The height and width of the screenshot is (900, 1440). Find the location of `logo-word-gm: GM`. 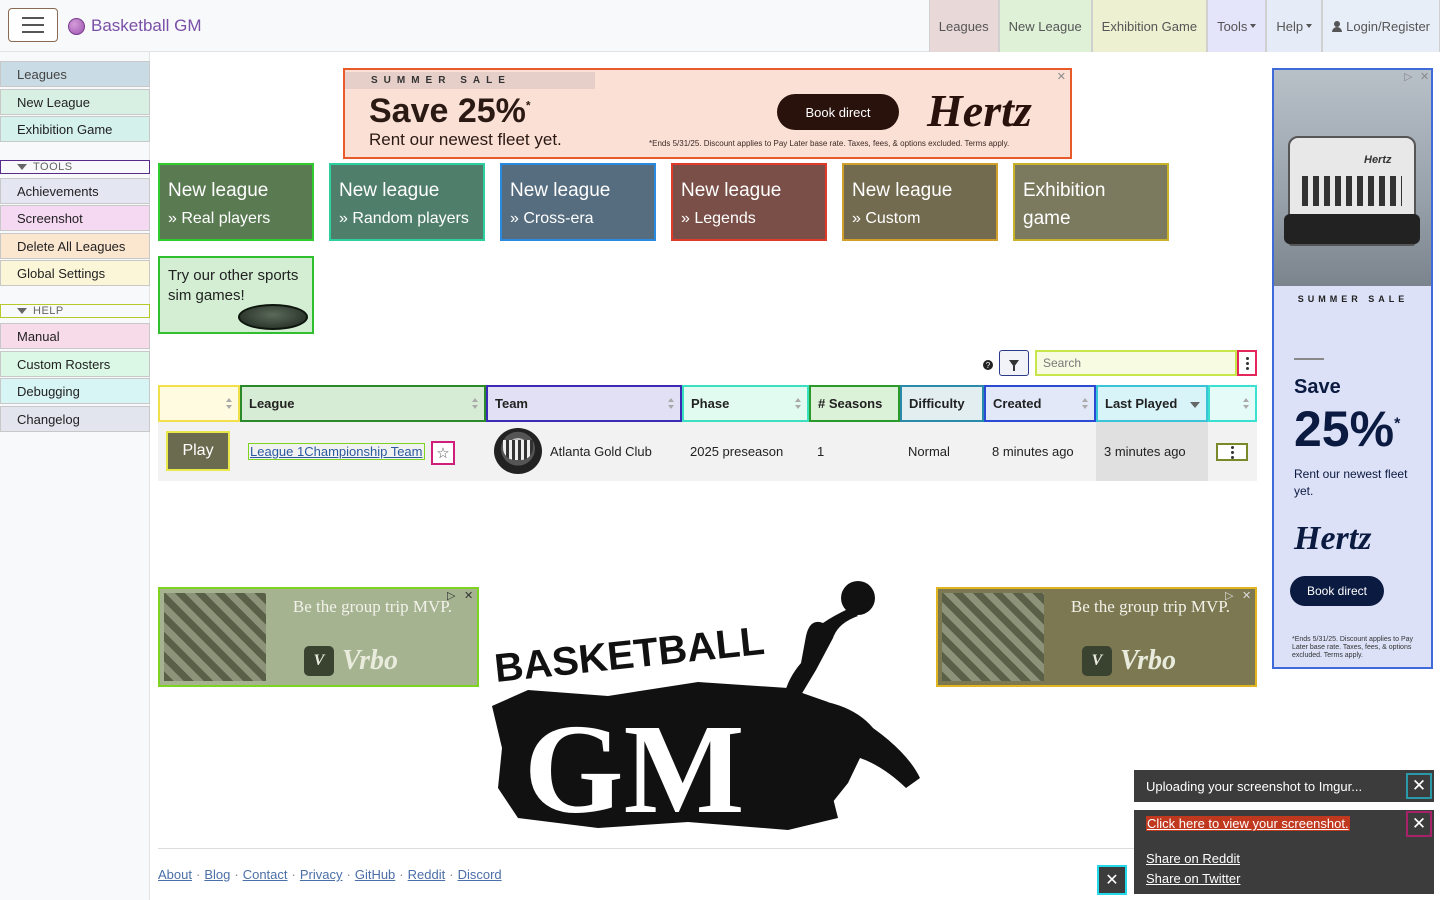

logo-word-gm: GM is located at coordinates (634, 766).